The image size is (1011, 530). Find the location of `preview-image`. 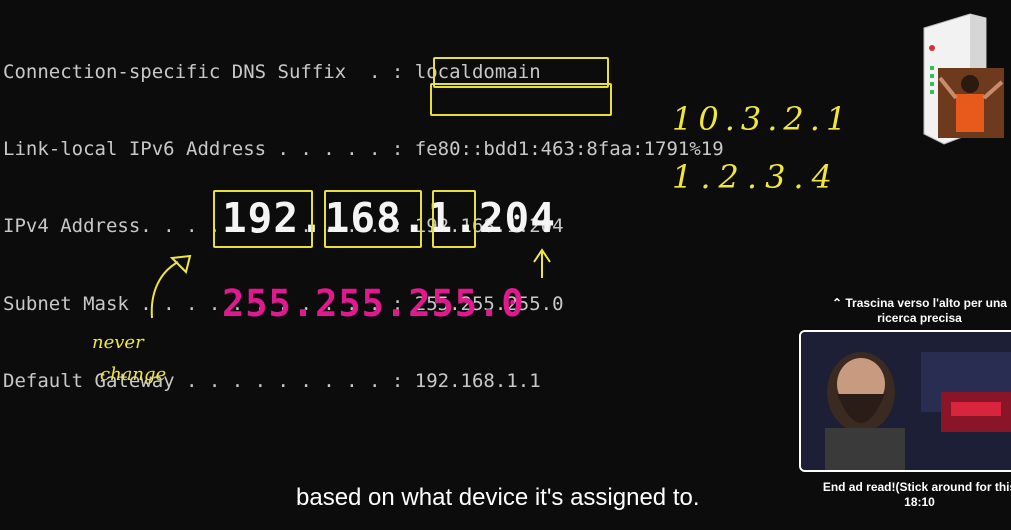

preview-image is located at coordinates (906, 401).